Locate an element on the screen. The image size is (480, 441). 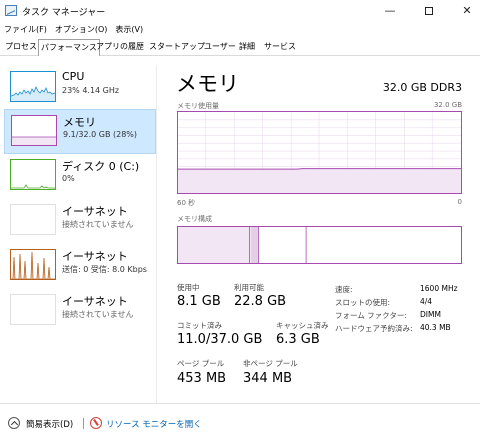
resource-monitor-icon is located at coordinates (96, 423).